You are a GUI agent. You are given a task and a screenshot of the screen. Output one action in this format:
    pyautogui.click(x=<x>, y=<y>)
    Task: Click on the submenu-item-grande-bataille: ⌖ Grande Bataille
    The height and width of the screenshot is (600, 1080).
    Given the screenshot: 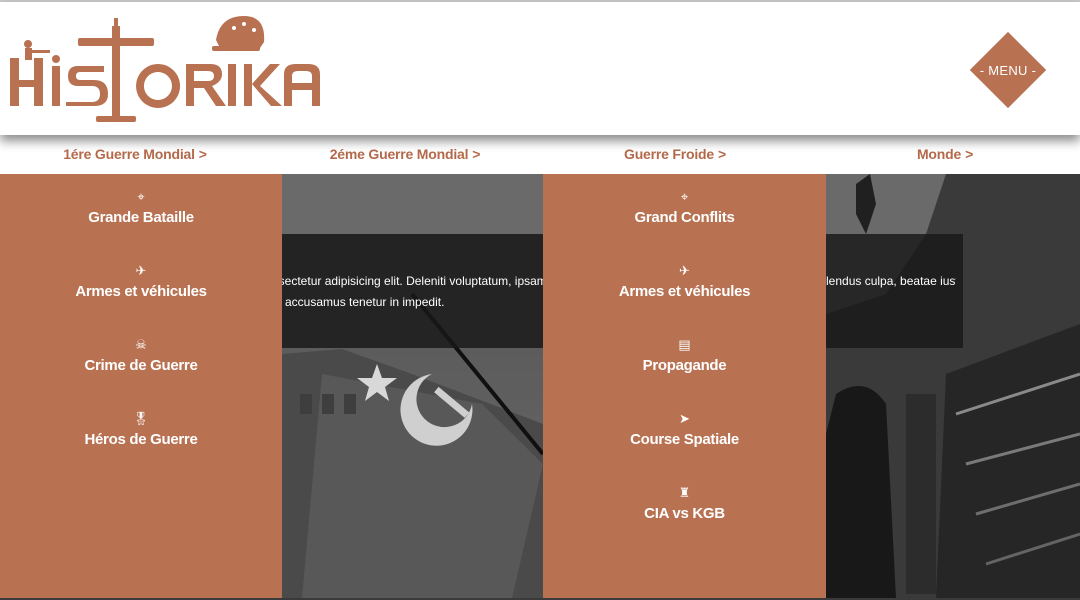 What is the action you would take?
    pyautogui.click(x=141, y=207)
    